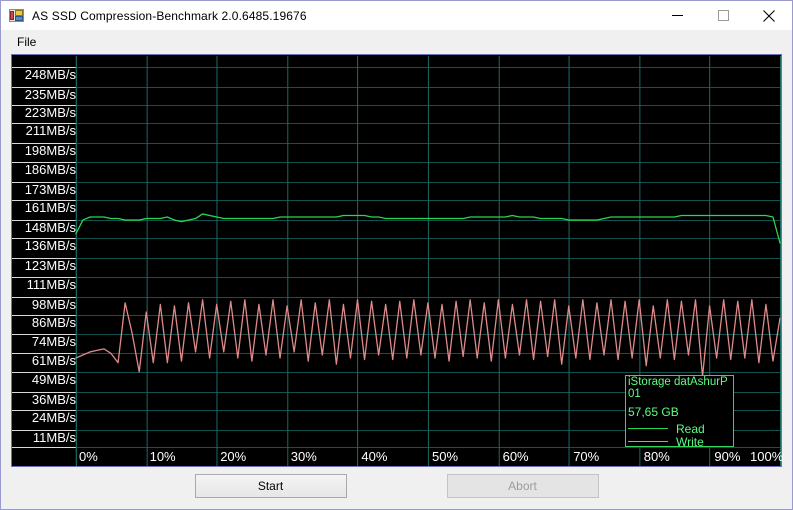 The width and height of the screenshot is (793, 510). I want to click on y-axis-tick-label: 24MB/s, so click(53, 418).